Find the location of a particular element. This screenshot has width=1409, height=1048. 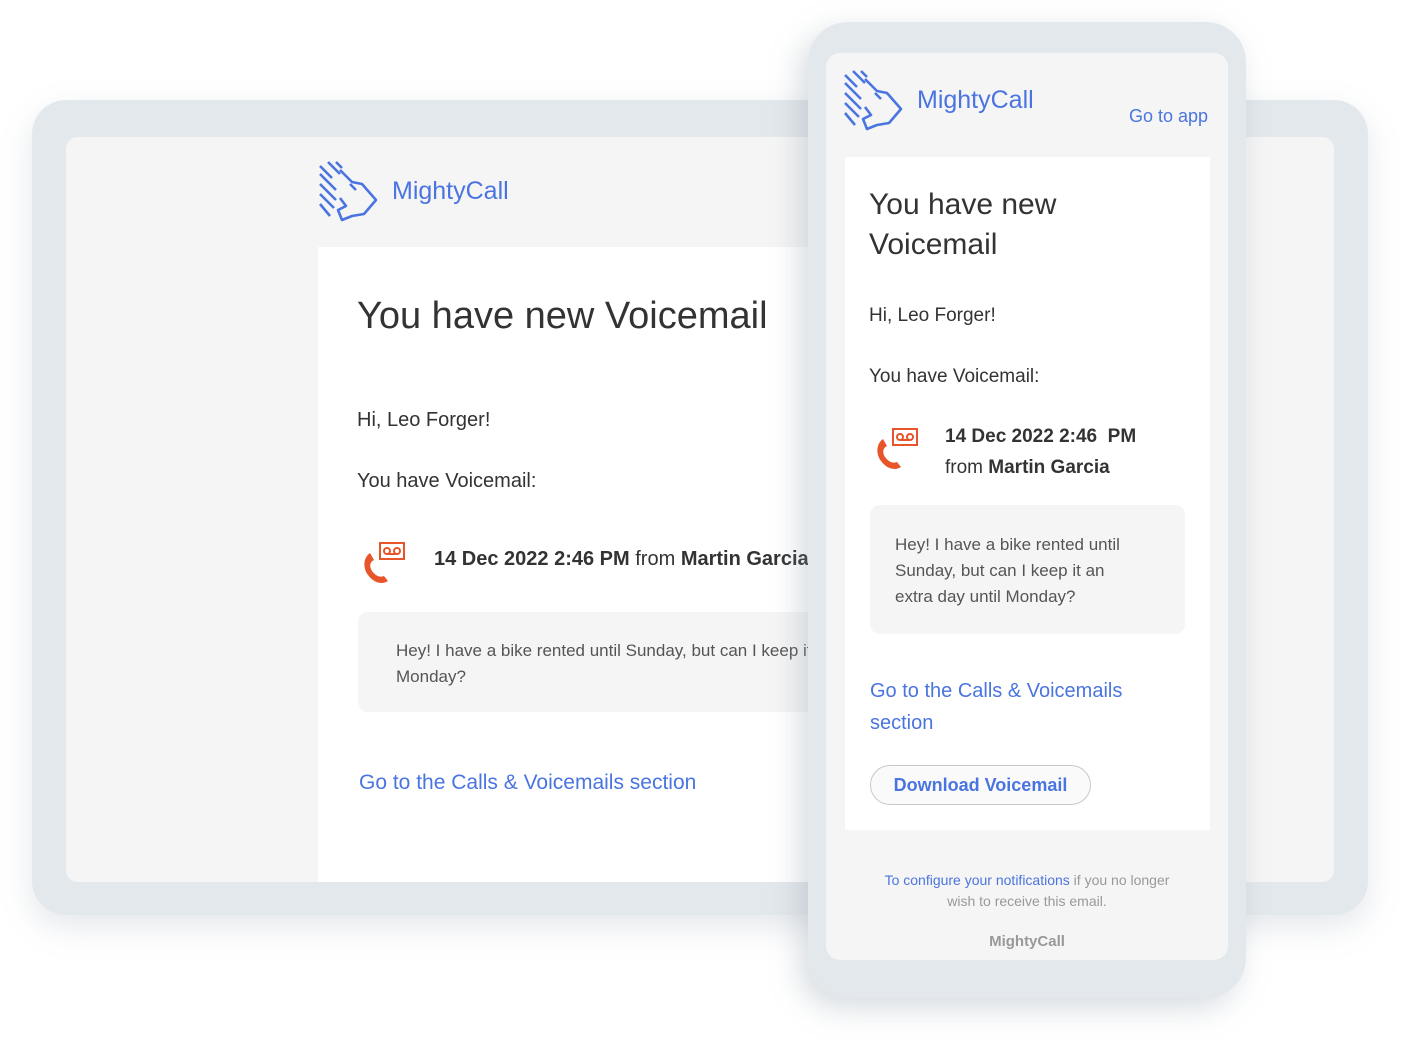

footer-text: wish to receive this email. is located at coordinates (1027, 901).